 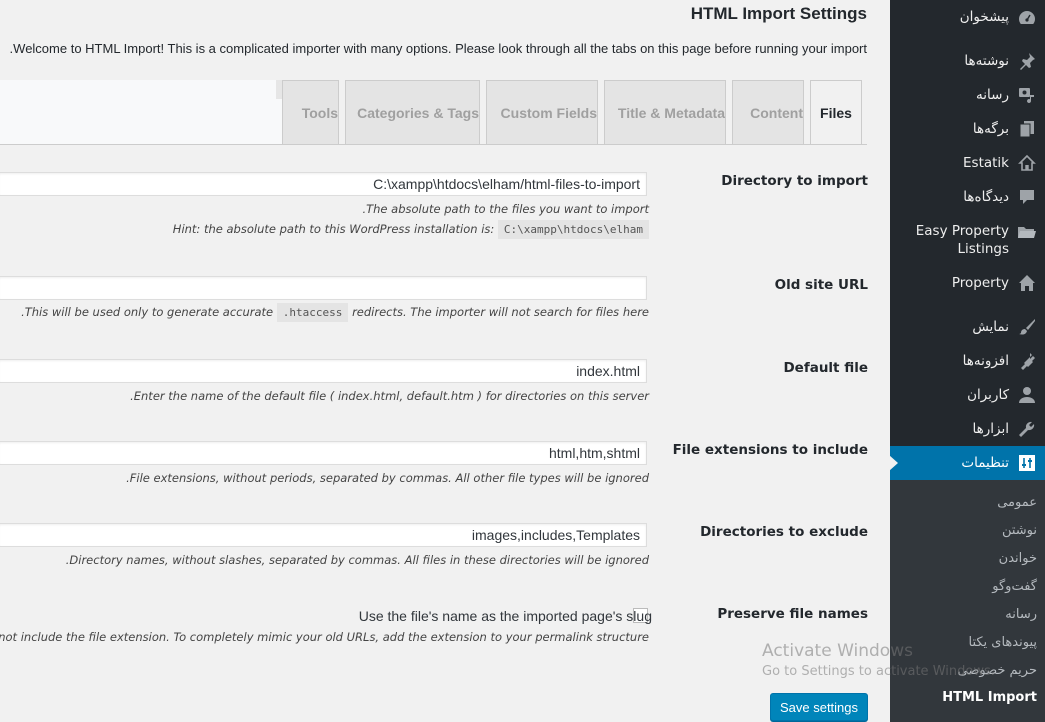 What do you see at coordinates (988, 395) in the screenshot?
I see `menu-label: کاربران` at bounding box center [988, 395].